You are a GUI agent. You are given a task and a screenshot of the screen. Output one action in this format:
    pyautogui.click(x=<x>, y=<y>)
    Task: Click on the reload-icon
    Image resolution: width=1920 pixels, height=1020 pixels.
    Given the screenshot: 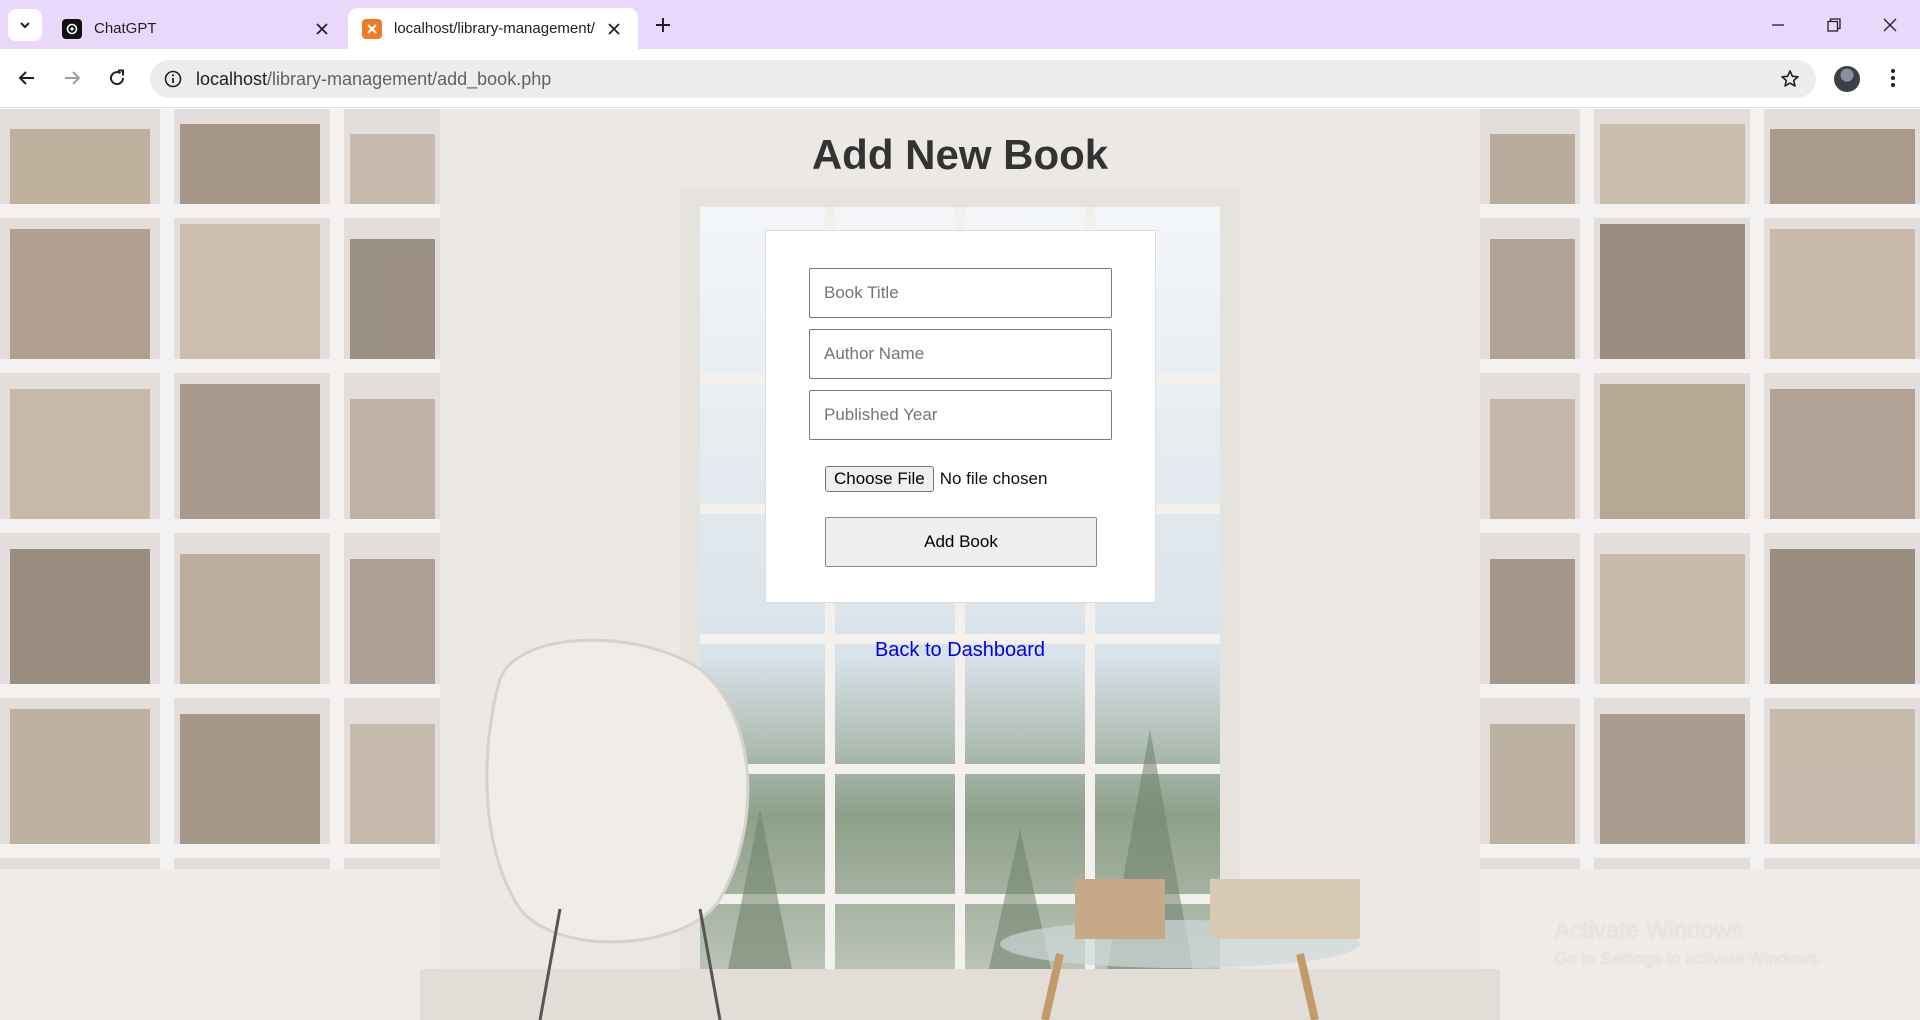 What is the action you would take?
    pyautogui.click(x=117, y=77)
    